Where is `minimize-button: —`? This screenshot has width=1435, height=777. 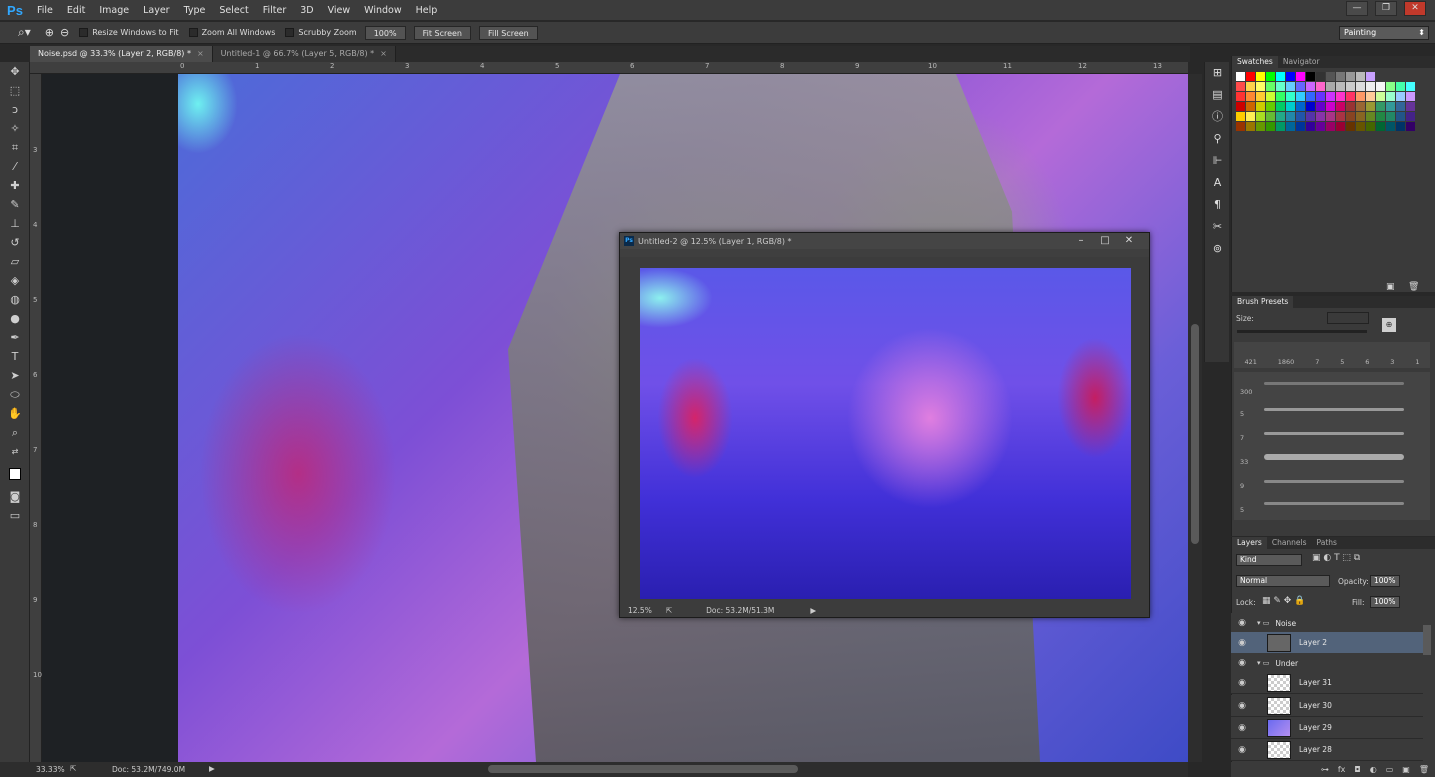
minimize-button: — is located at coordinates (1357, 8).